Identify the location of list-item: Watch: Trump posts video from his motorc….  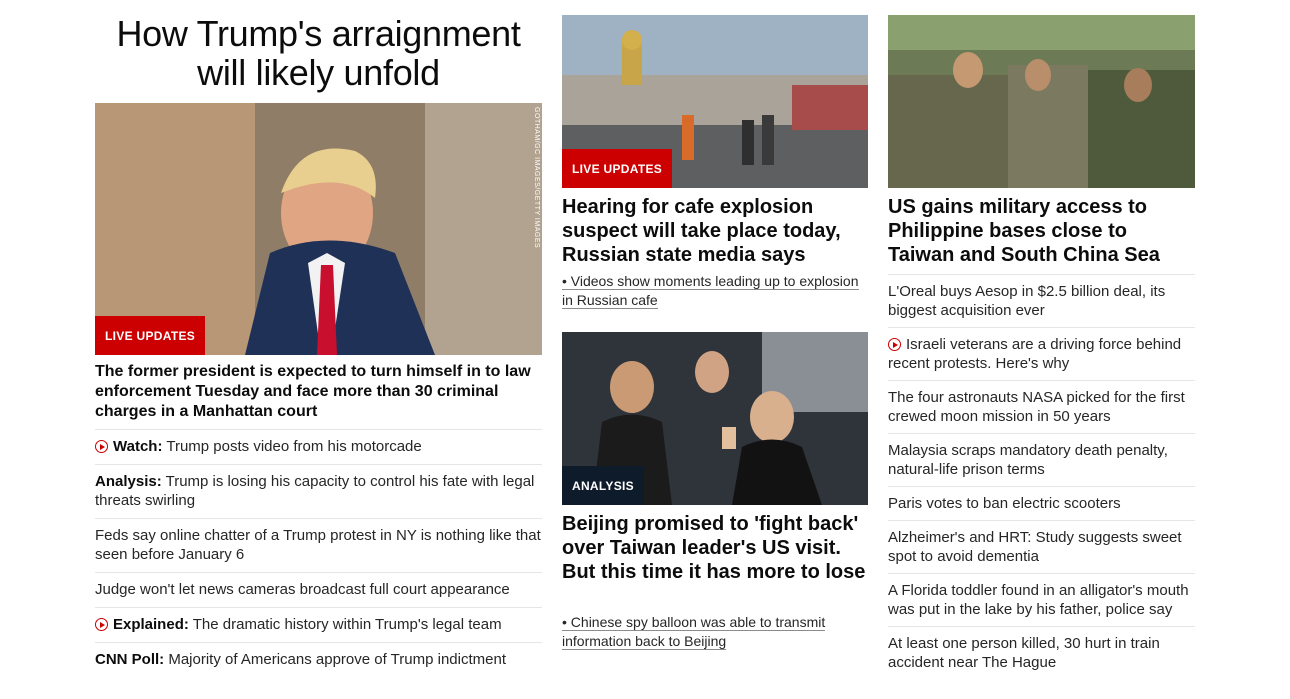
(318, 446).